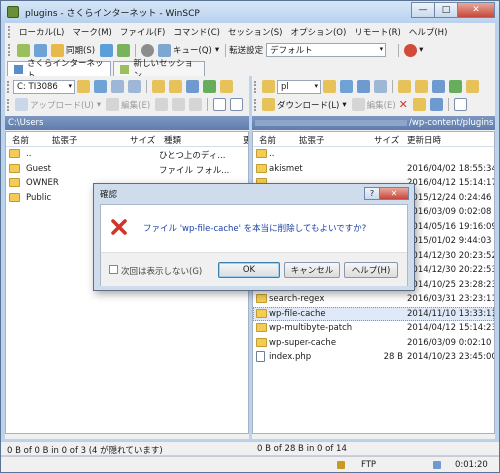  What do you see at coordinates (245, 140) in the screenshot?
I see `column-modified: 更` at bounding box center [245, 140].